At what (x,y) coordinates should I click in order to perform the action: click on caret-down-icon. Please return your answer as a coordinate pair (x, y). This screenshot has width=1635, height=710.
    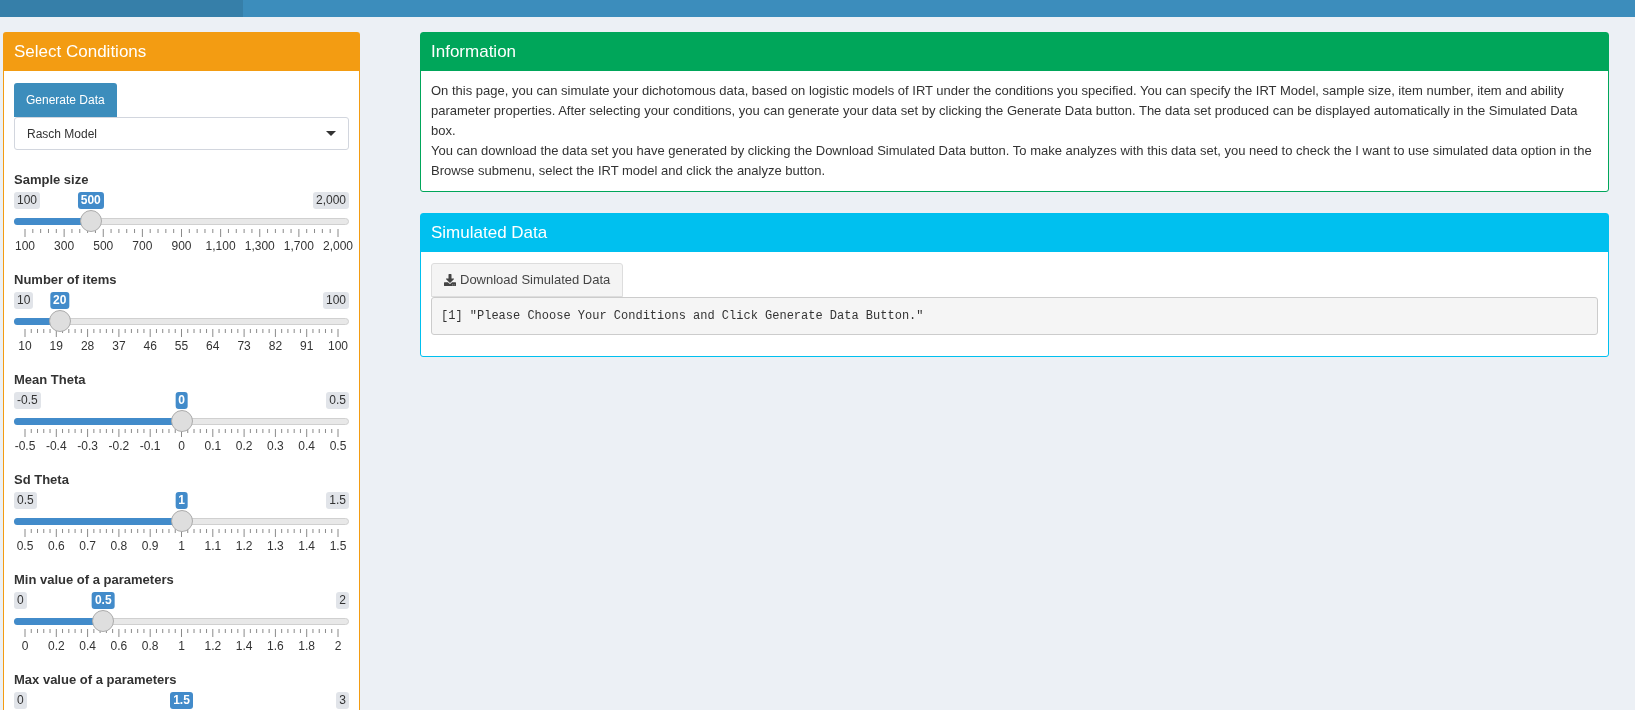
    Looking at the image, I should click on (331, 133).